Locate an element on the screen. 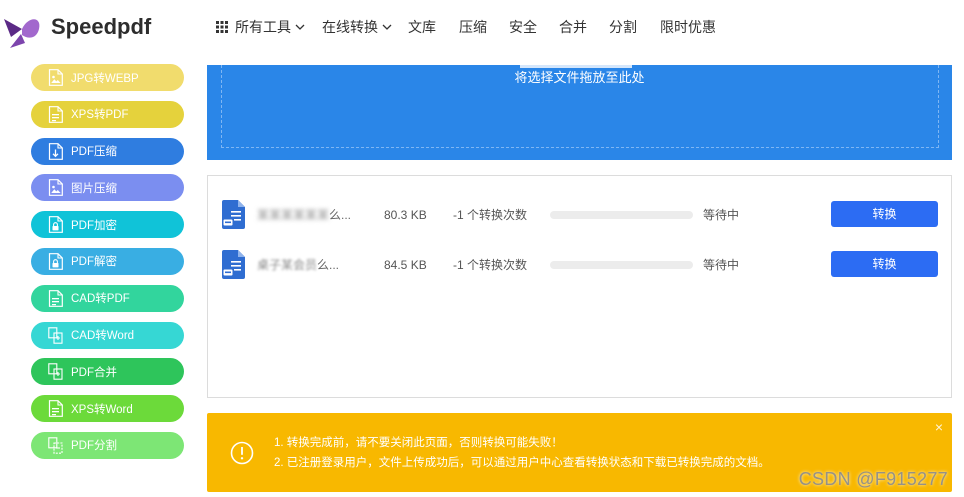 This screenshot has width=964, height=497. xps-file-icon is located at coordinates (55, 114).